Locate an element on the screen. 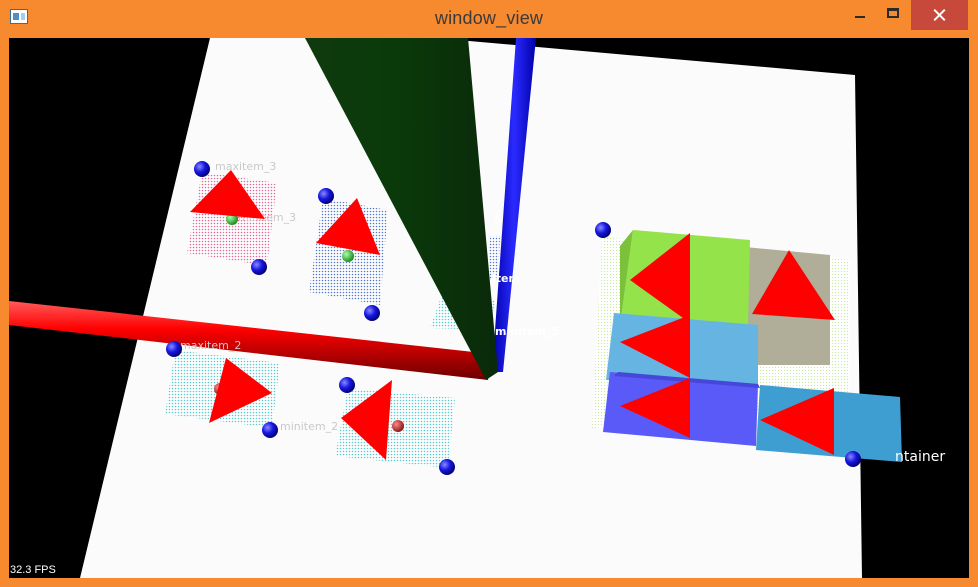  label-item: item is located at coordinates (506, 278).